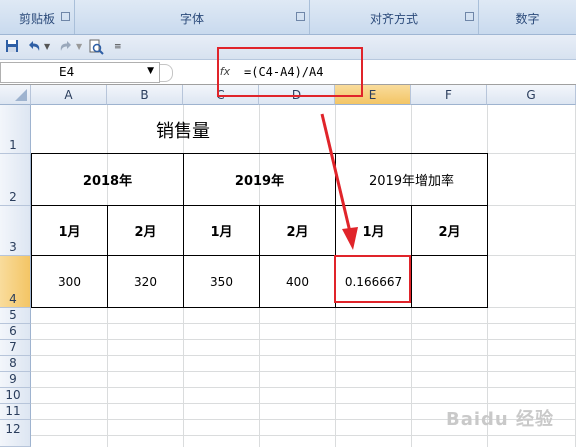 This screenshot has height=447, width=576. I want to click on annotation-arrow-icon, so click(339, 181).